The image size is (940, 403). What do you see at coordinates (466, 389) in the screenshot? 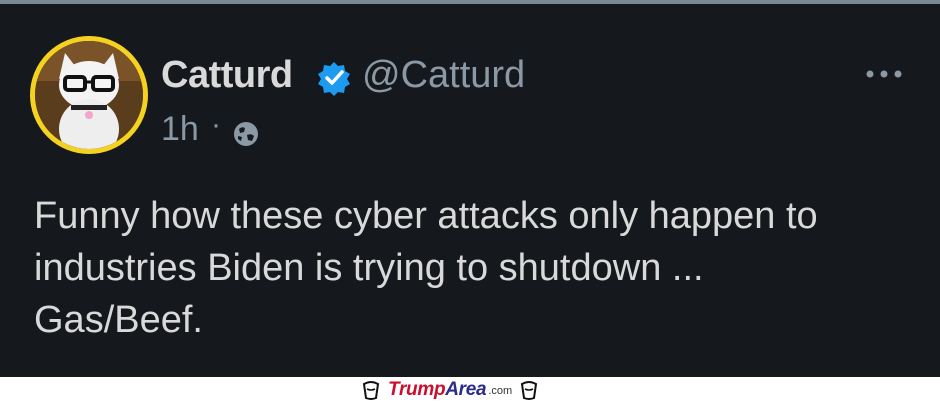
I see `watermark-brand-accent: Area` at bounding box center [466, 389].